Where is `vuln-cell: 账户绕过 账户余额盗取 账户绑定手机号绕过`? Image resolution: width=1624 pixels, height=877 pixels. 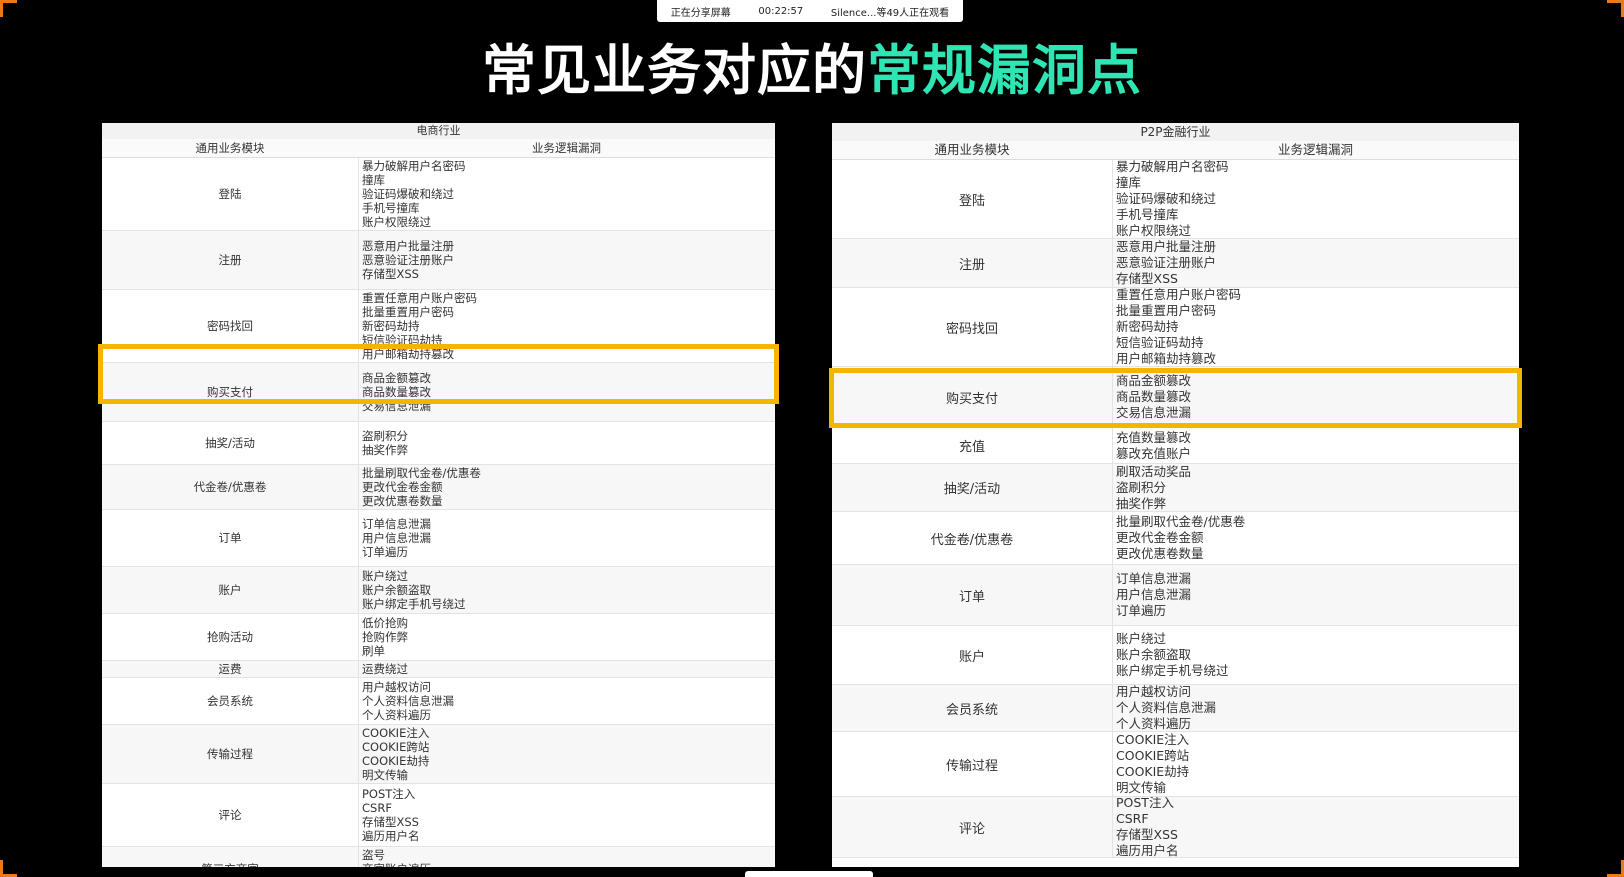
vuln-cell: 账户绕过 账户余额盗取 账户绑定手机号绕过 is located at coordinates (1316, 655).